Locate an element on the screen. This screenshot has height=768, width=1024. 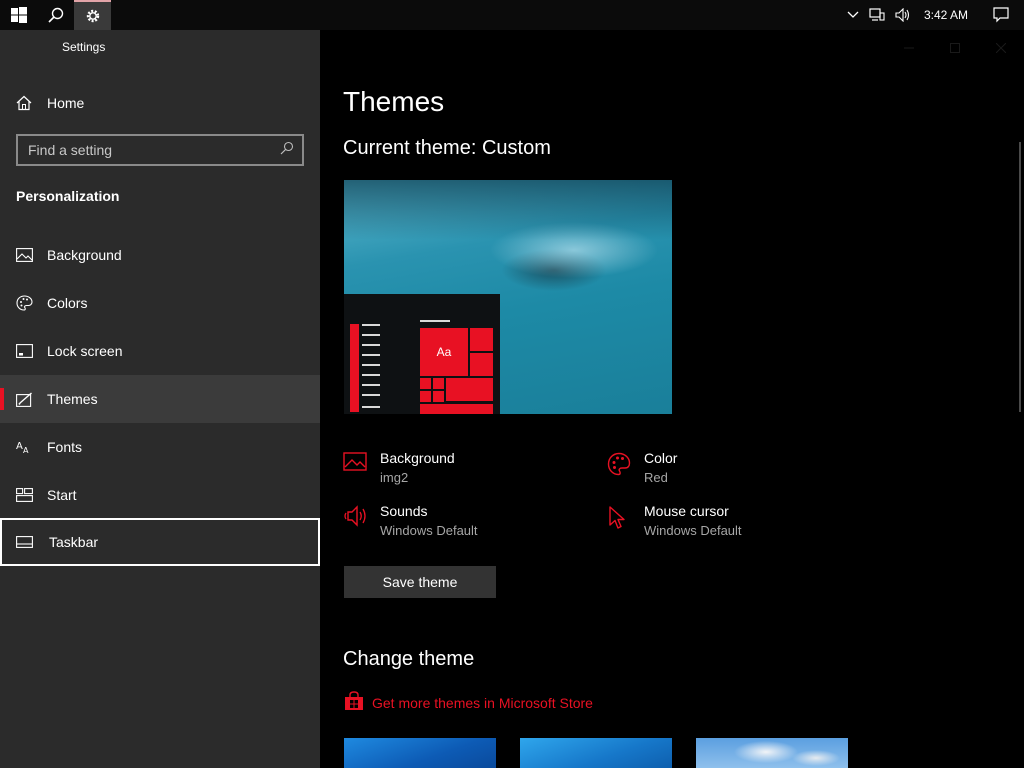
preview-start-menu: Aa is located at coordinates (422, 354).